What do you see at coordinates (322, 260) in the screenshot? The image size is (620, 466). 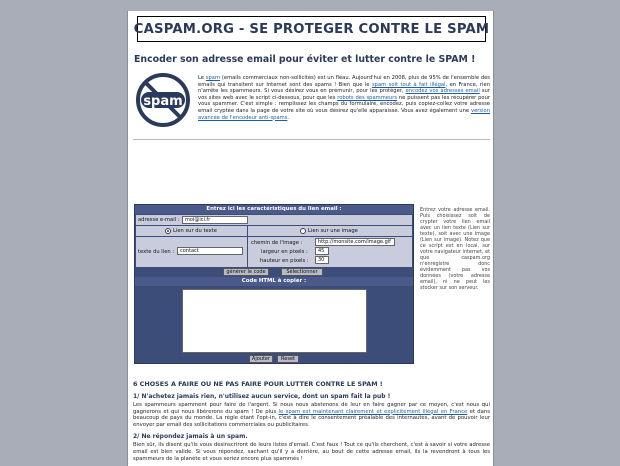 I see `height-input: 30` at bounding box center [322, 260].